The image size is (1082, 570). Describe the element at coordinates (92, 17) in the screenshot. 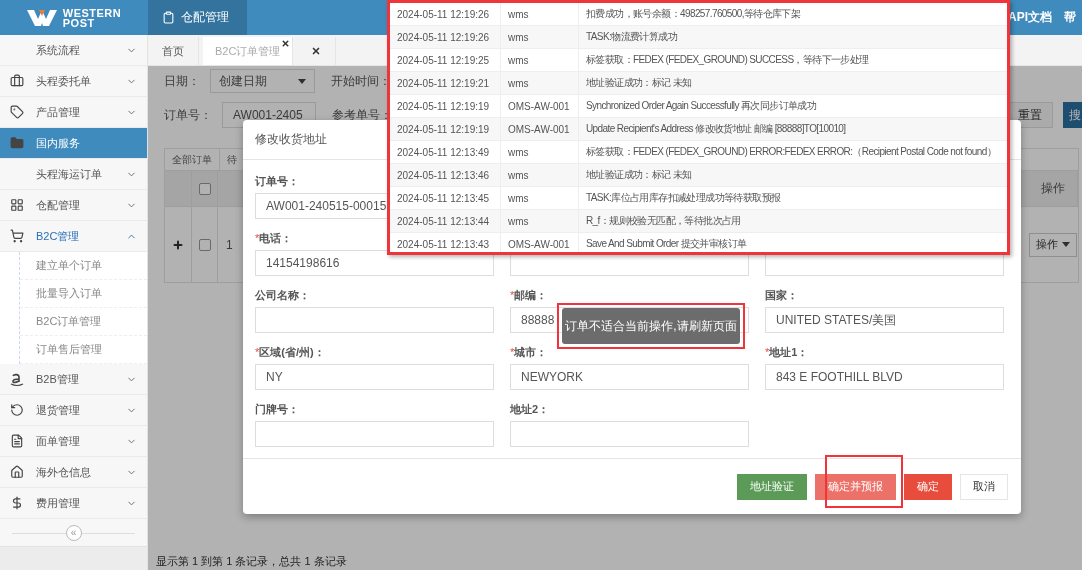

I see `logo-text: WESTERN POST` at that location.